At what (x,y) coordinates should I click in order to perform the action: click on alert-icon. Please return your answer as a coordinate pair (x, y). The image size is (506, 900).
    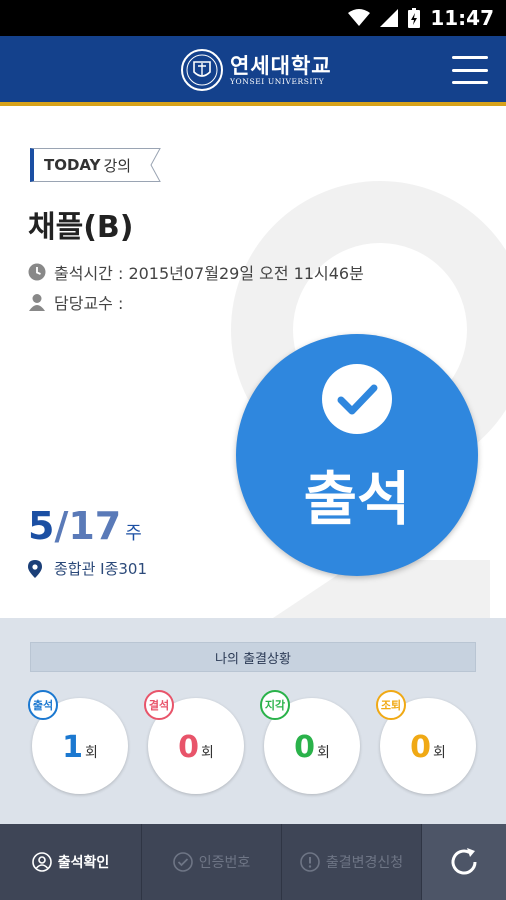
    Looking at the image, I should click on (310, 862).